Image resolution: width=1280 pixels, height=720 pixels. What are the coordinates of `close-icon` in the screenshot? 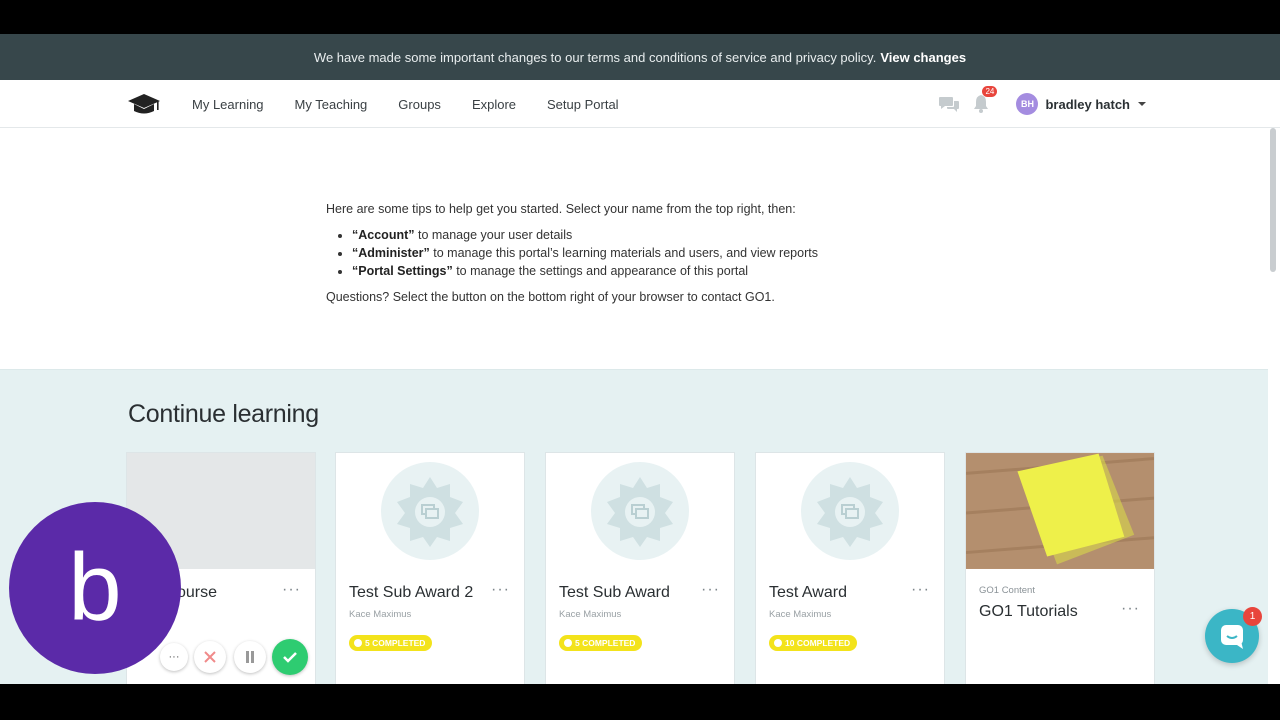 It's located at (210, 657).